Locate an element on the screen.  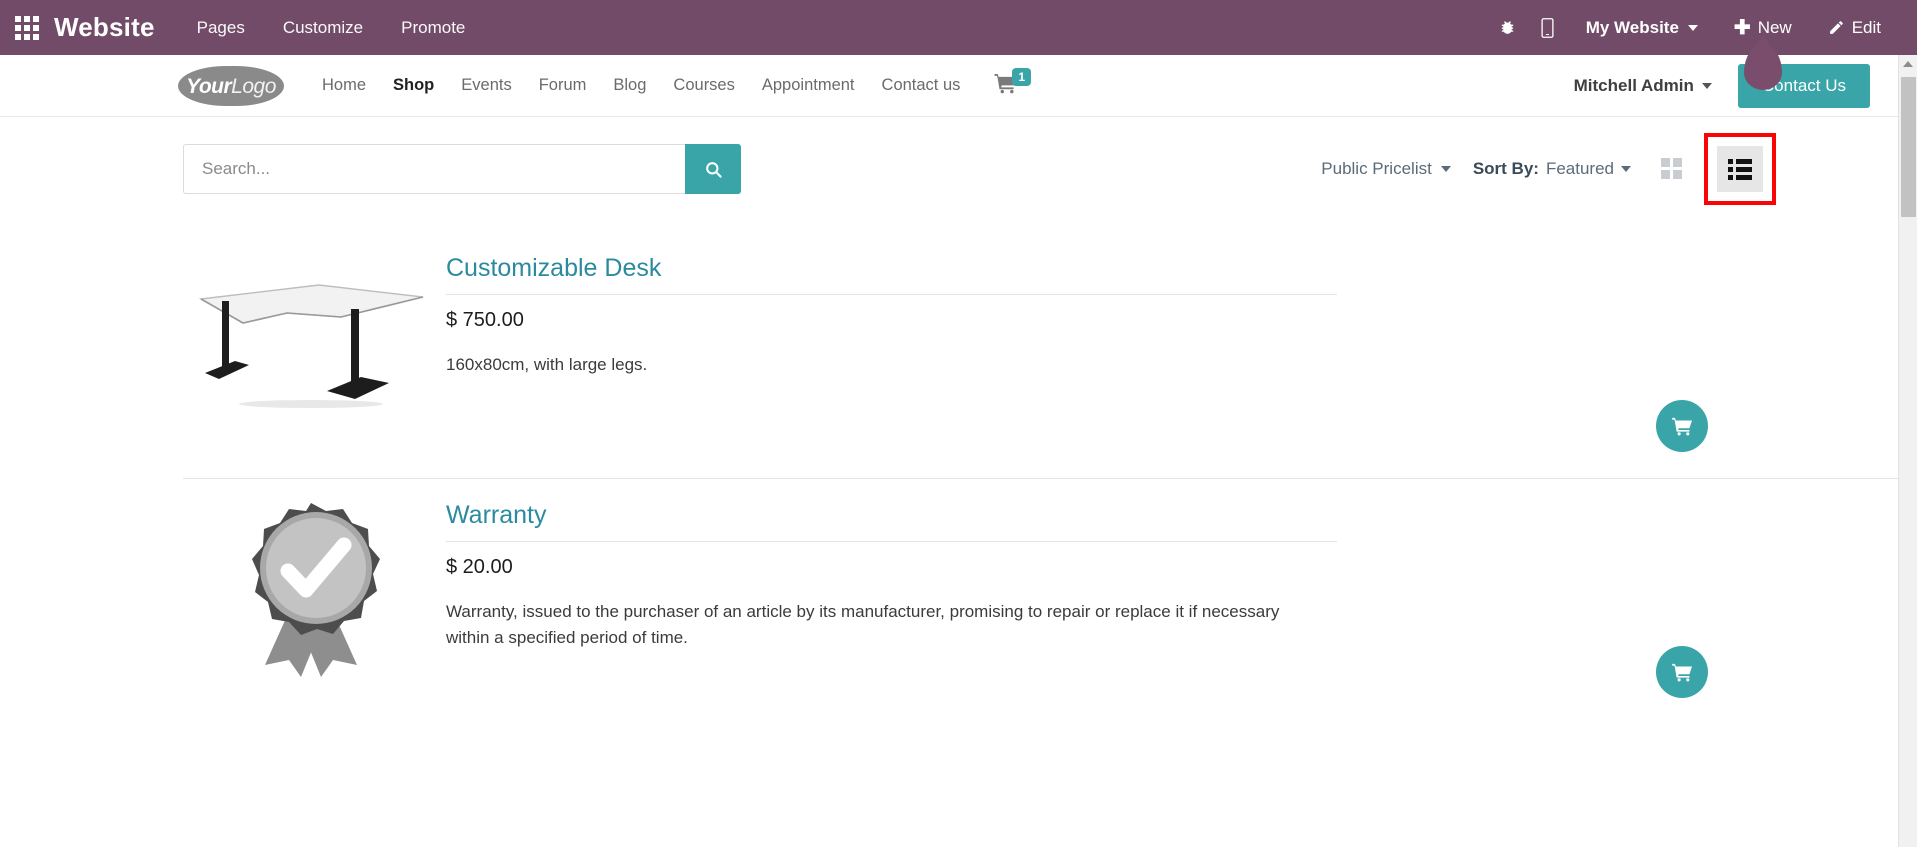
header-cart: 1 is located at coordinates (1013, 82).